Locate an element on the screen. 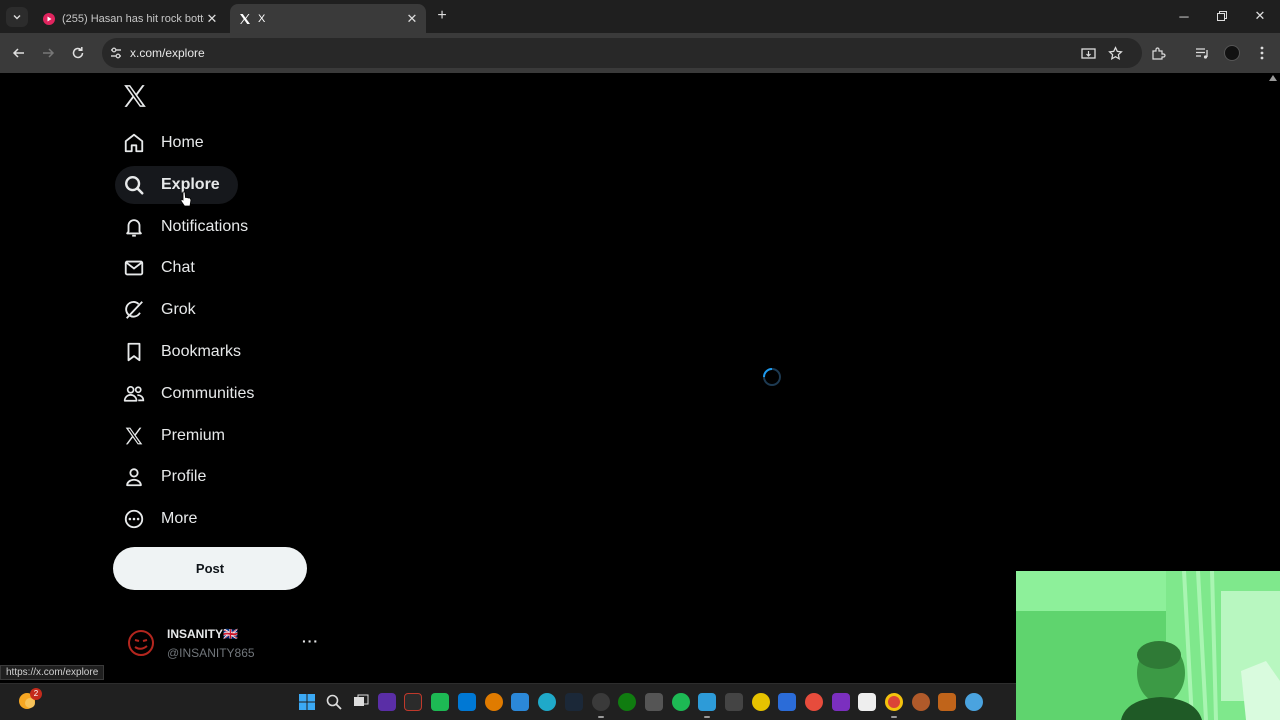 The image size is (1280, 720). edge-icon is located at coordinates (547, 702).